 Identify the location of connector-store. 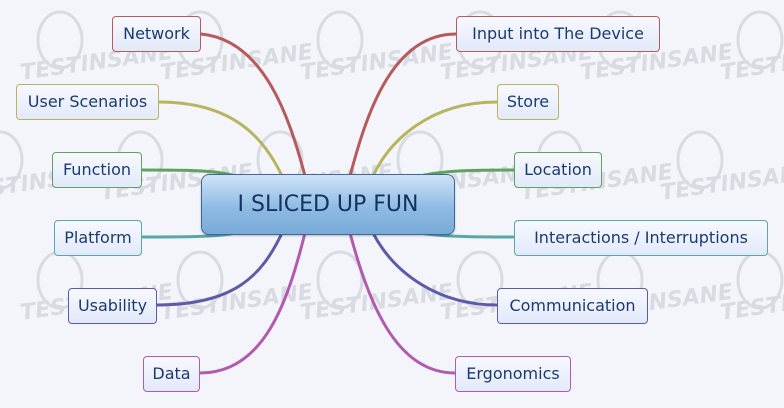
(435, 139).